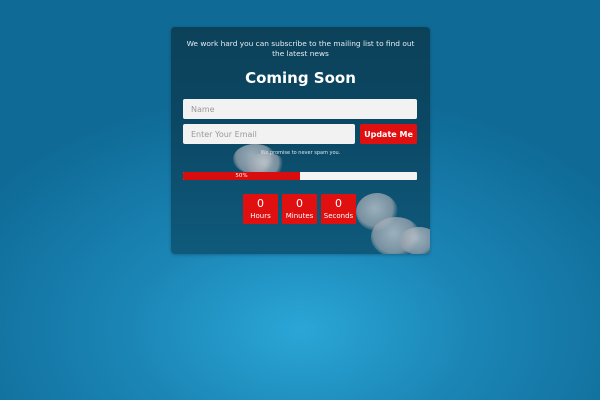  What do you see at coordinates (300, 153) in the screenshot?
I see `no-spam-note: We promise to never spam you.` at bounding box center [300, 153].